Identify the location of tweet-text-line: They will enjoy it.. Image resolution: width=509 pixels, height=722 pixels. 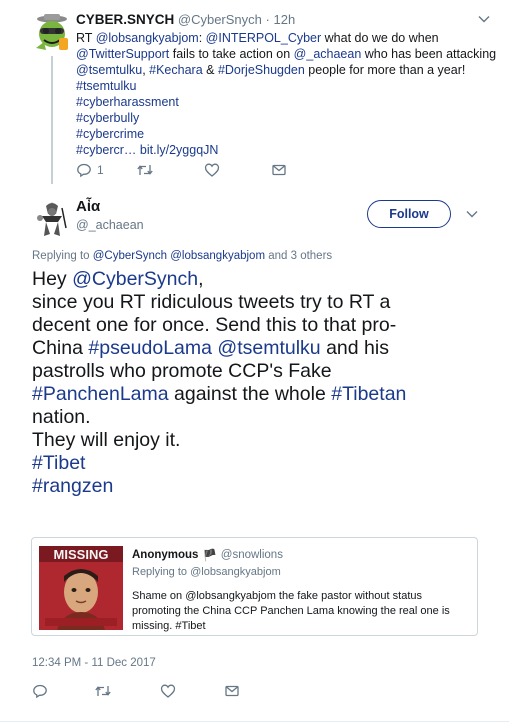
(106, 440).